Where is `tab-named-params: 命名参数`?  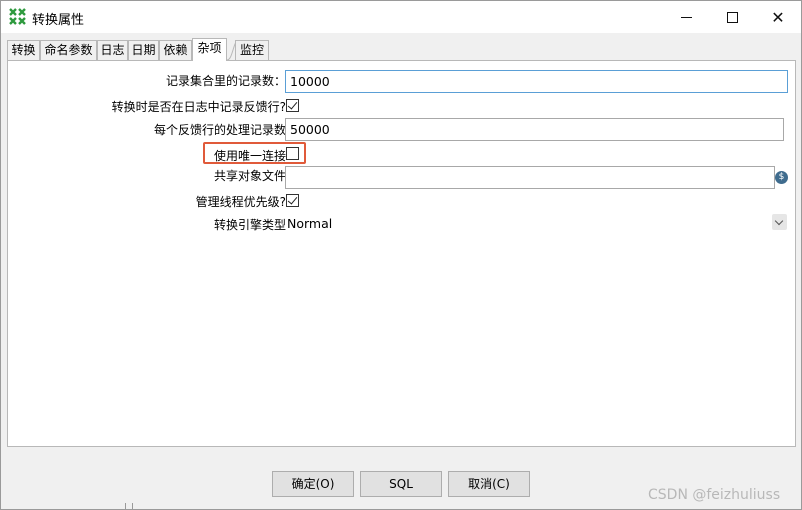
tab-named-params: 命名参数 is located at coordinates (68, 50).